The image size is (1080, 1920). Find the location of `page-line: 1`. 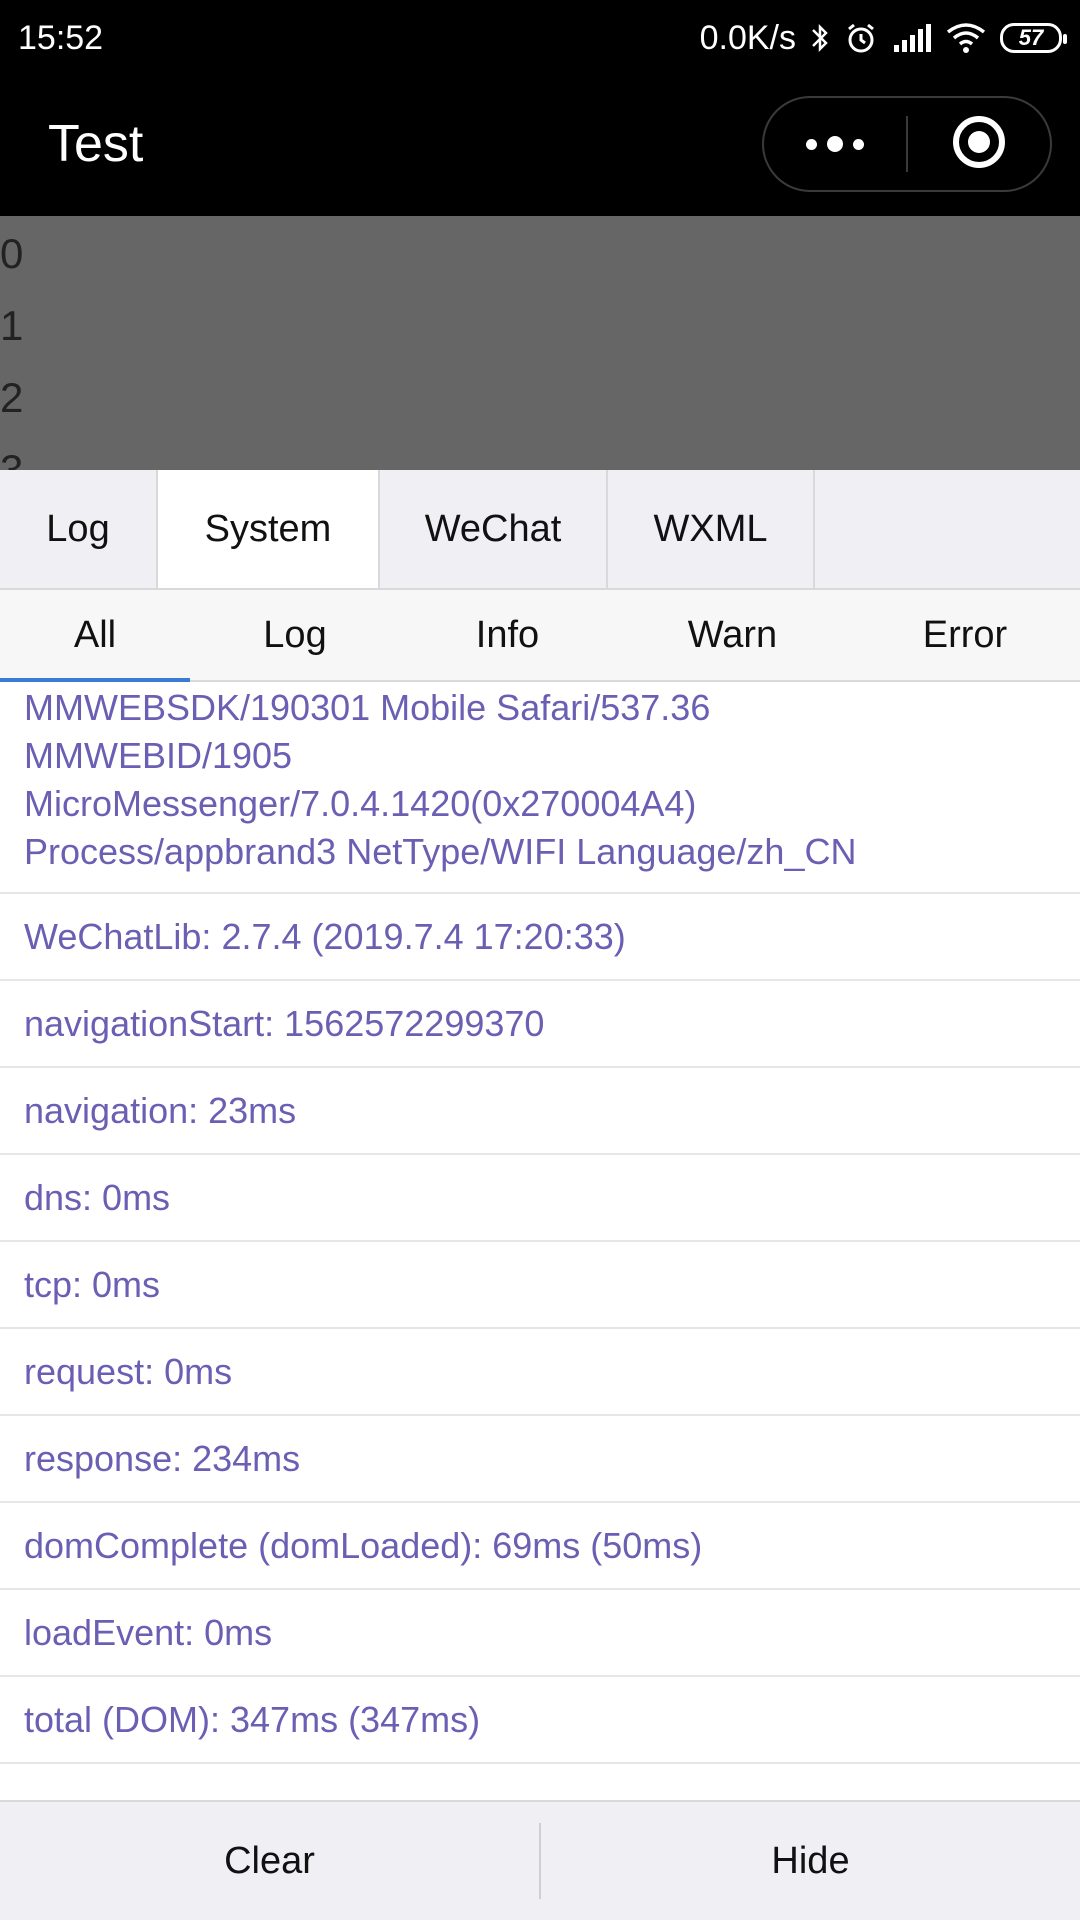

page-line: 1 is located at coordinates (12, 325).